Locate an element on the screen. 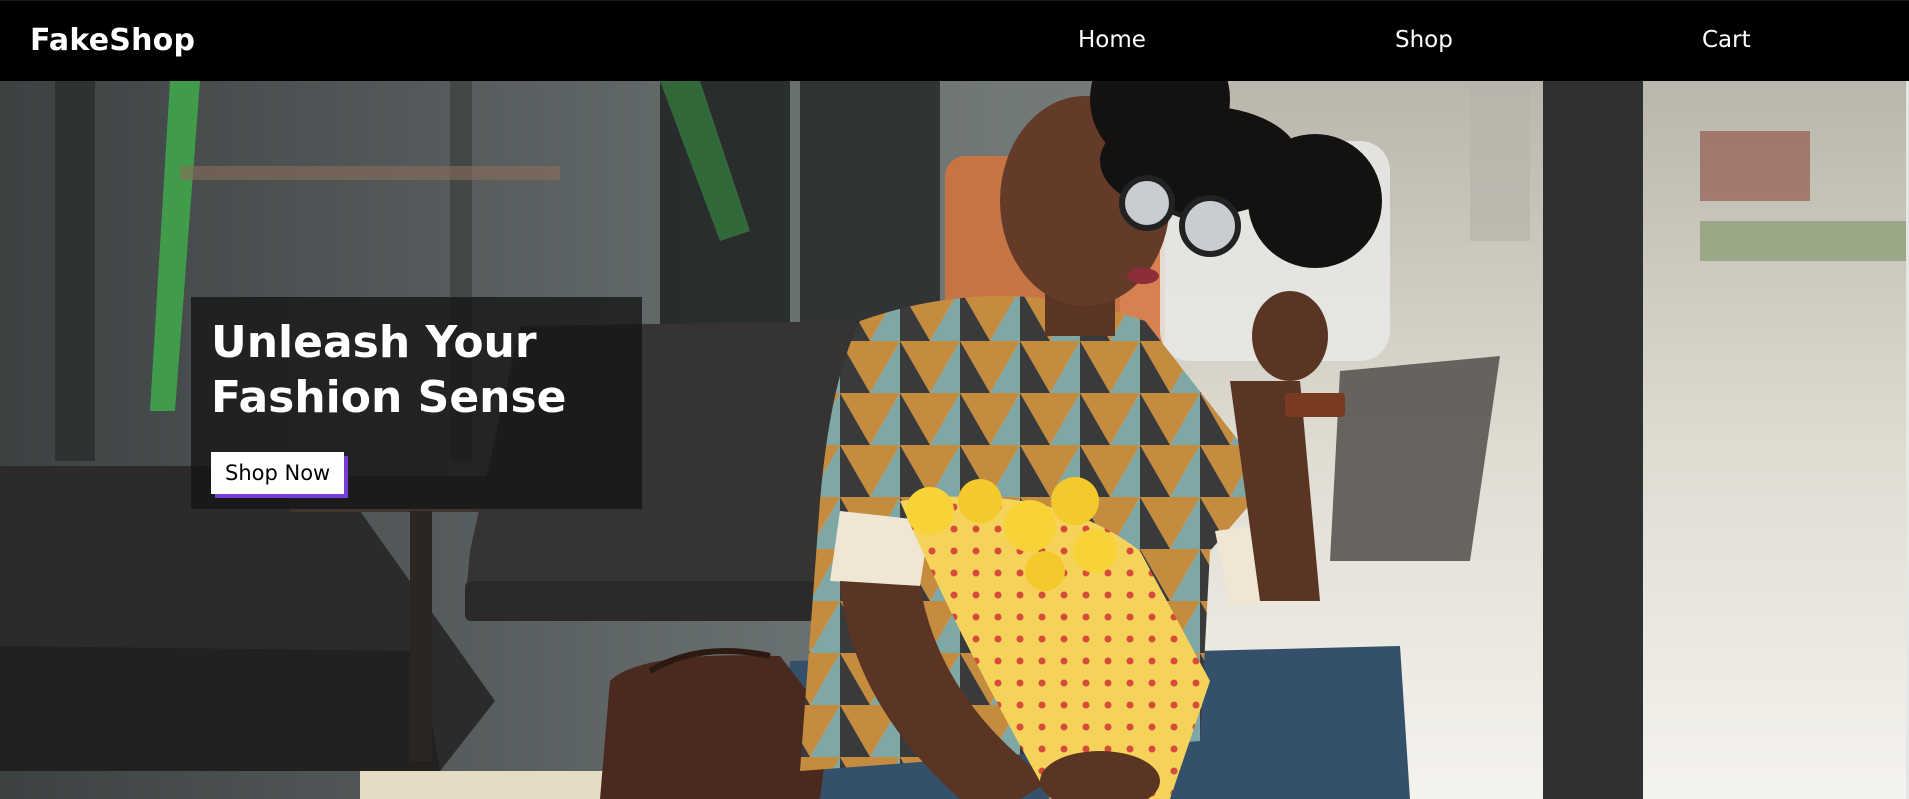 This screenshot has height=799, width=1909. nav-link-cart: Cart is located at coordinates (1726, 40).